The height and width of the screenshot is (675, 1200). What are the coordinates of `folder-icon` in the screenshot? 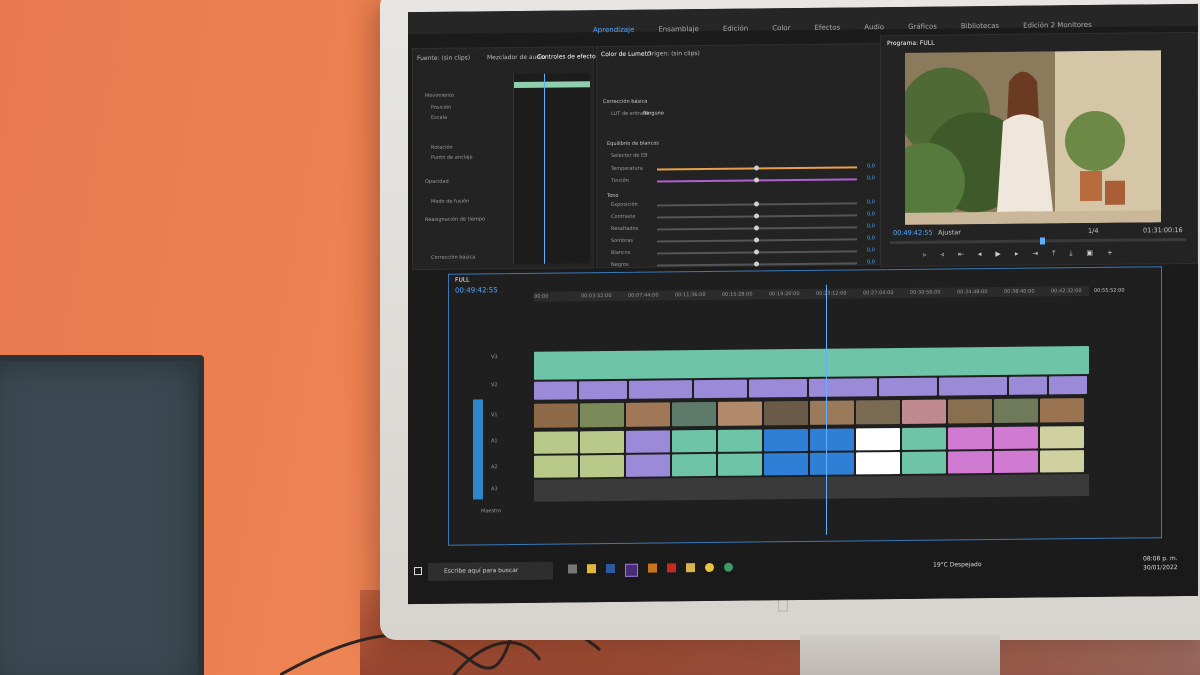 It's located at (690, 568).